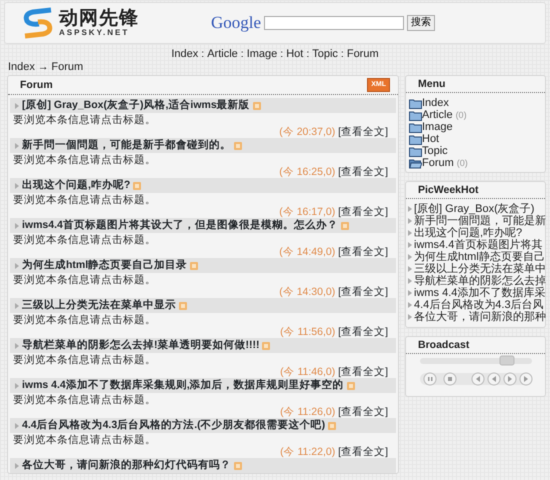 The image size is (550, 480). Describe the element at coordinates (308, 452) in the screenshot. I see `post-time: (今 11:22,0)` at that location.